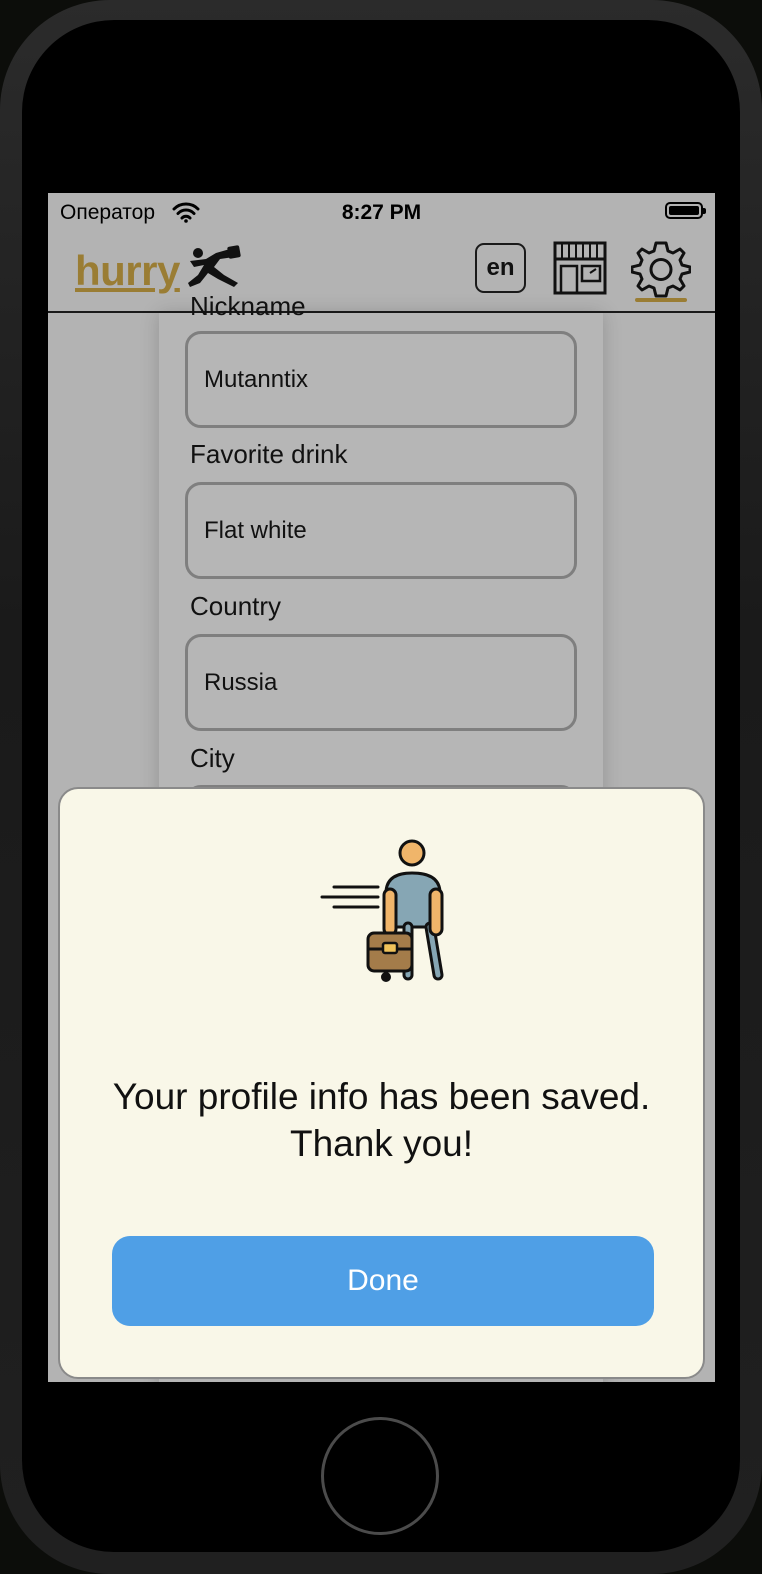 This screenshot has width=762, height=1574. Describe the element at coordinates (383, 1281) in the screenshot. I see `done-button: Done` at that location.